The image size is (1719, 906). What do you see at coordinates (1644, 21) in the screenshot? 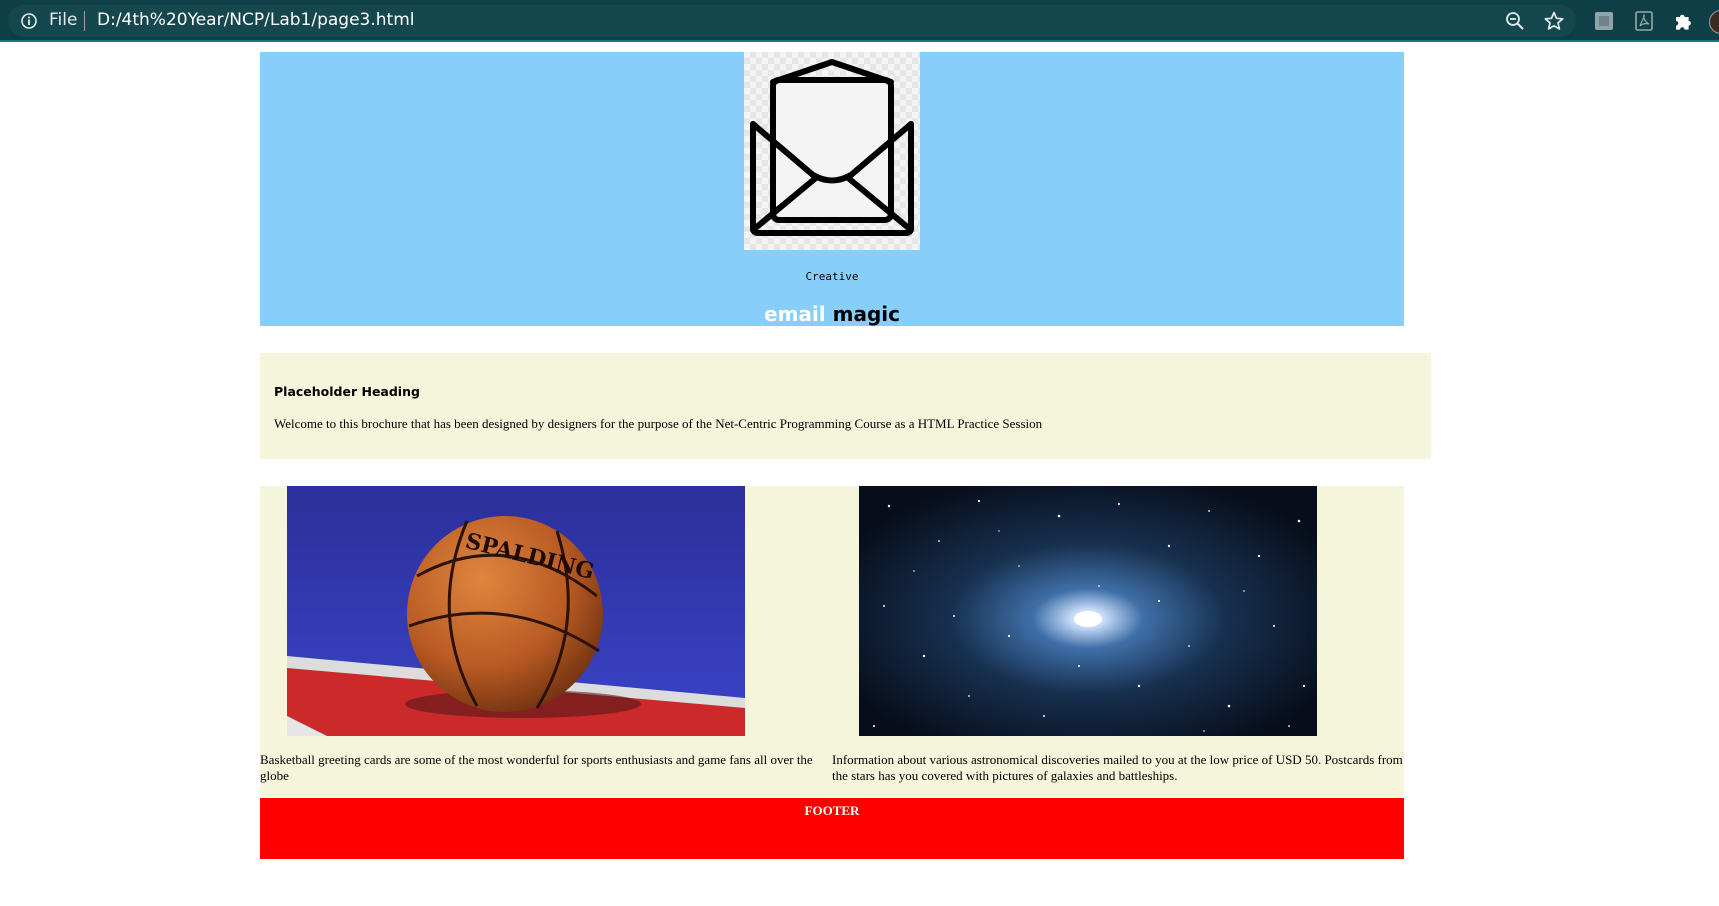
I see `pdf-extension-icon` at bounding box center [1644, 21].